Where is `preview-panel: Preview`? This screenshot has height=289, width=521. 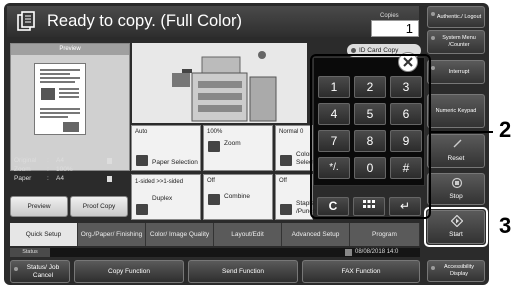 preview-panel: Preview is located at coordinates (70, 107).